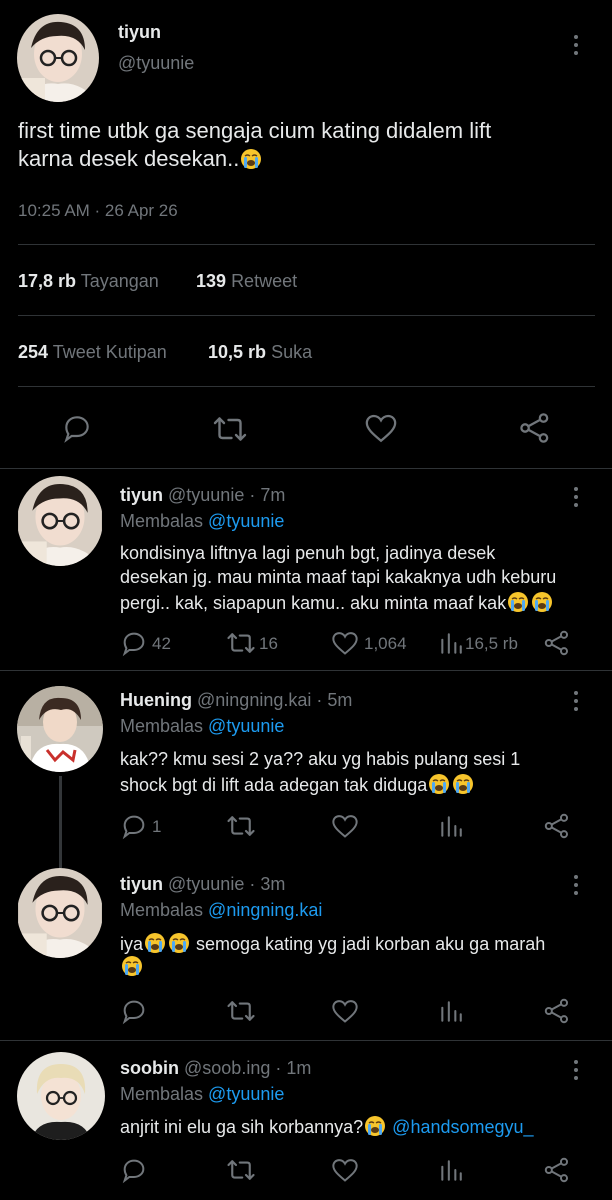 The height and width of the screenshot is (1200, 612). I want to click on mention-link: @handsomegyu_, so click(462, 1127).